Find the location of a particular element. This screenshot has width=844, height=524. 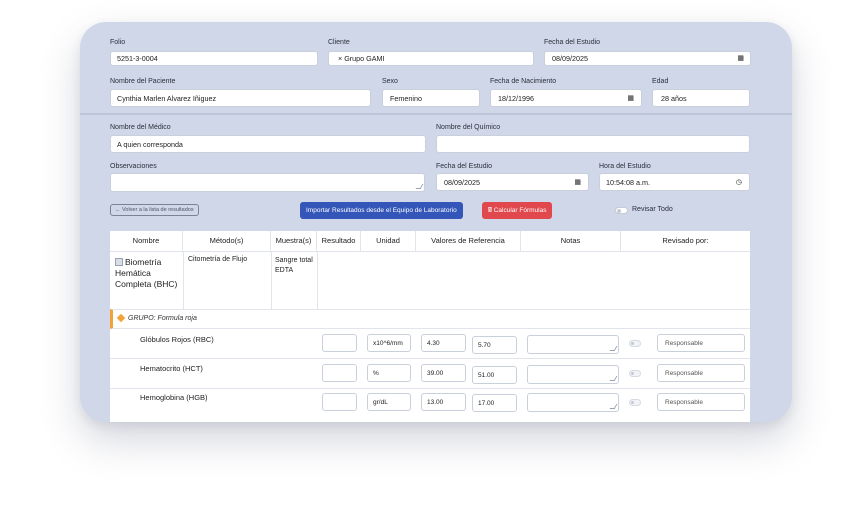

clock-icon: ◷ is located at coordinates (739, 182).